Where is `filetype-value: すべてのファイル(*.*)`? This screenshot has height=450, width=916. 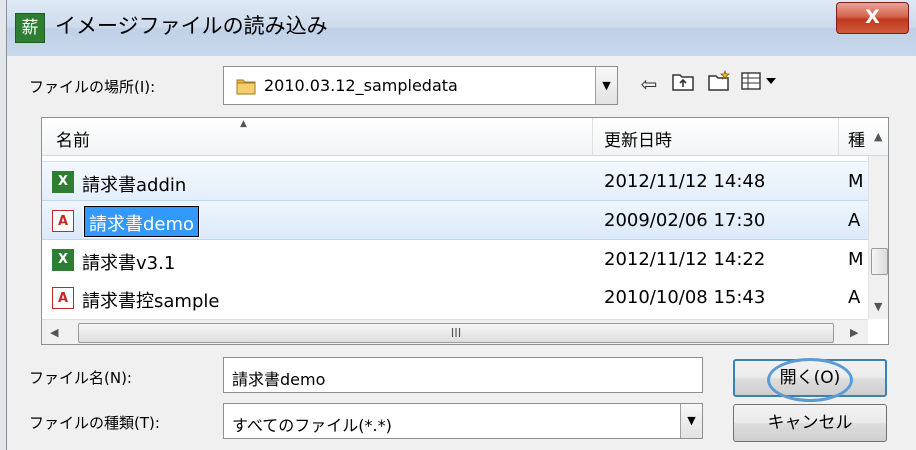 filetype-value: すべてのファイル(*.*) is located at coordinates (312, 425).